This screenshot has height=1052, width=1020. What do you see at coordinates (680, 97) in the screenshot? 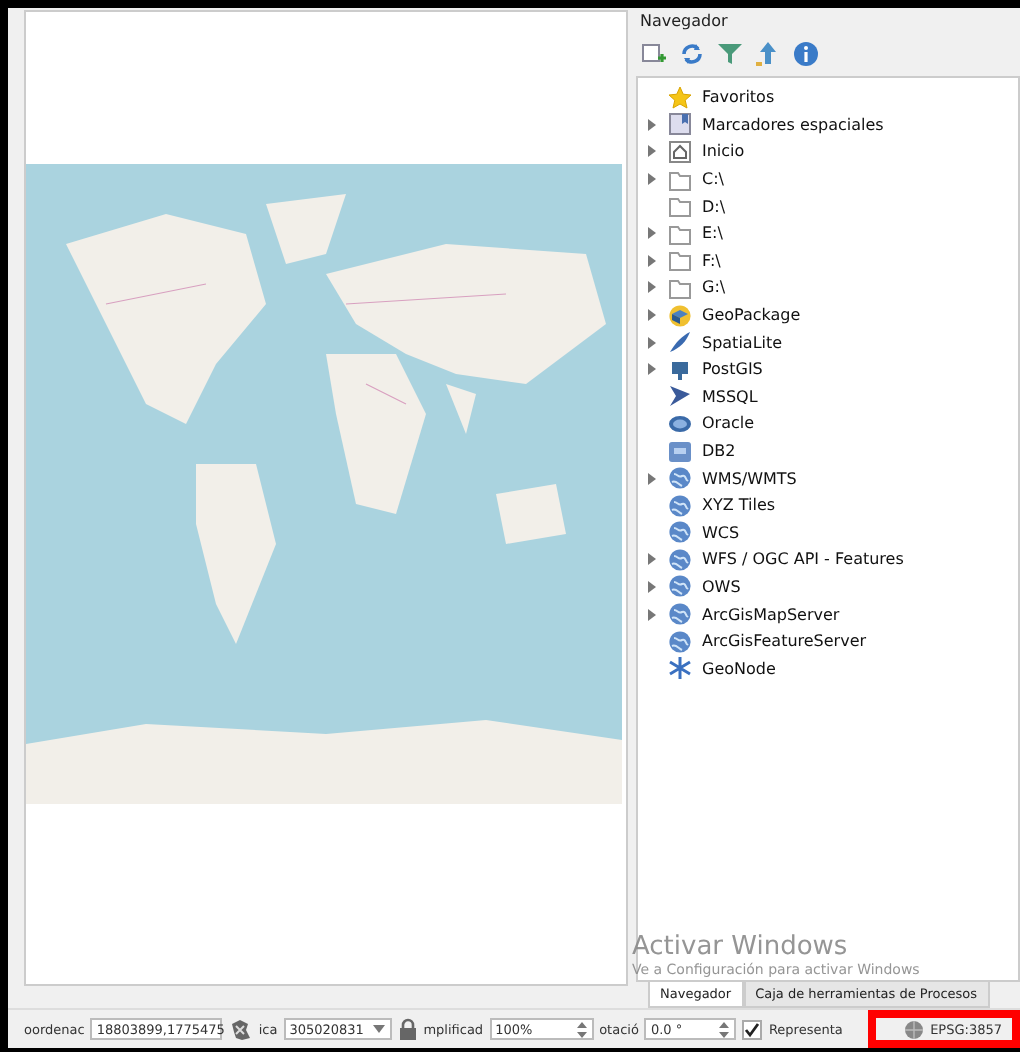
I see `star-icon` at bounding box center [680, 97].